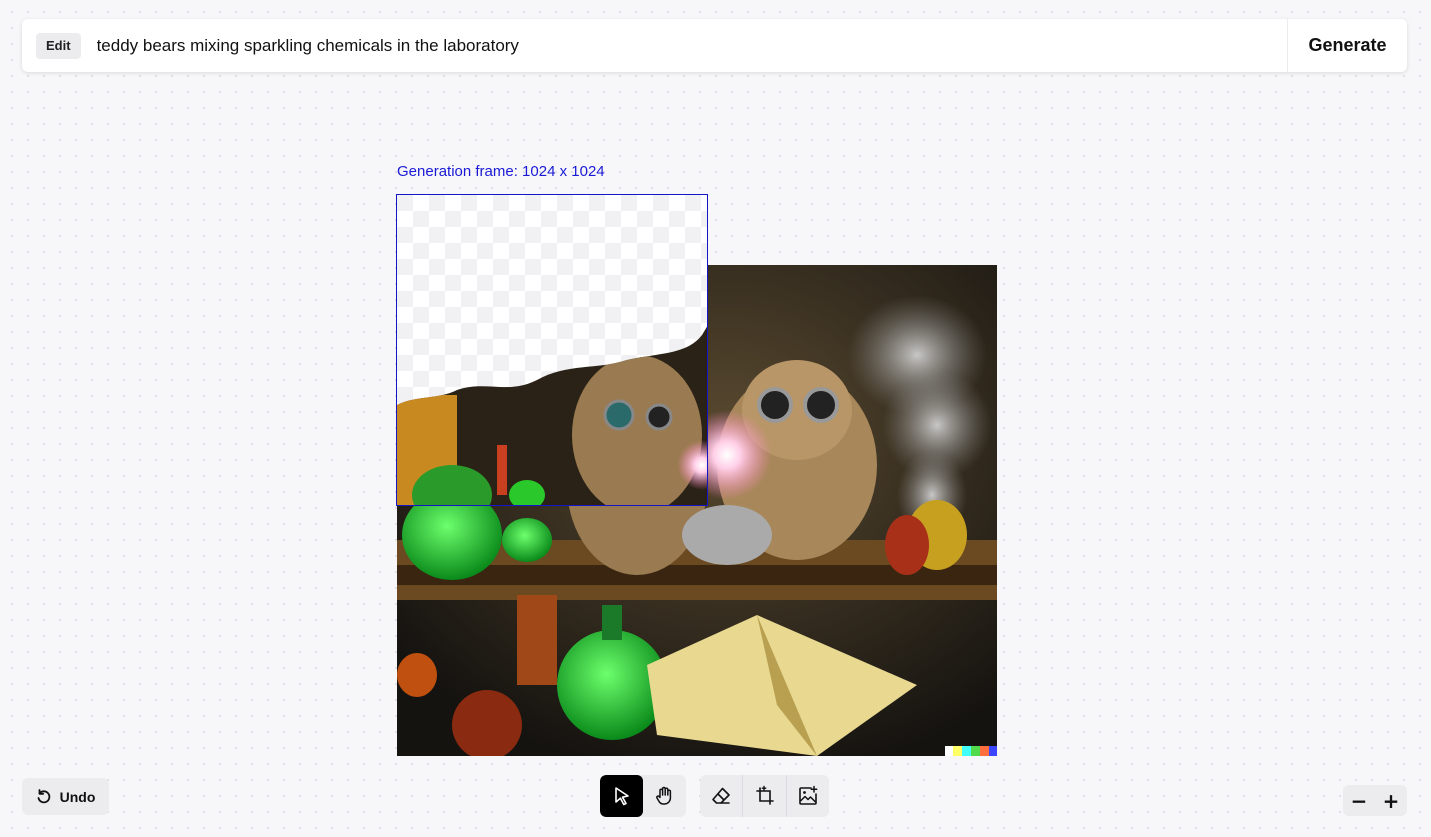  I want to click on add-frame-tool, so click(764, 796).